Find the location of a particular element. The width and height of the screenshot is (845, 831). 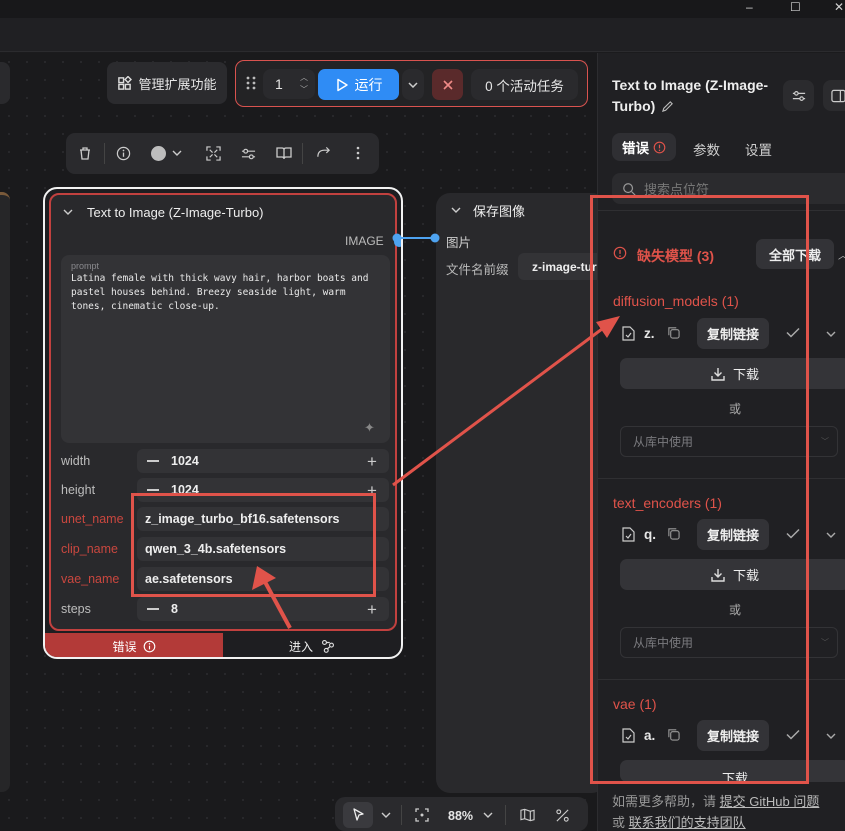

select-tool-button is located at coordinates (358, 815).